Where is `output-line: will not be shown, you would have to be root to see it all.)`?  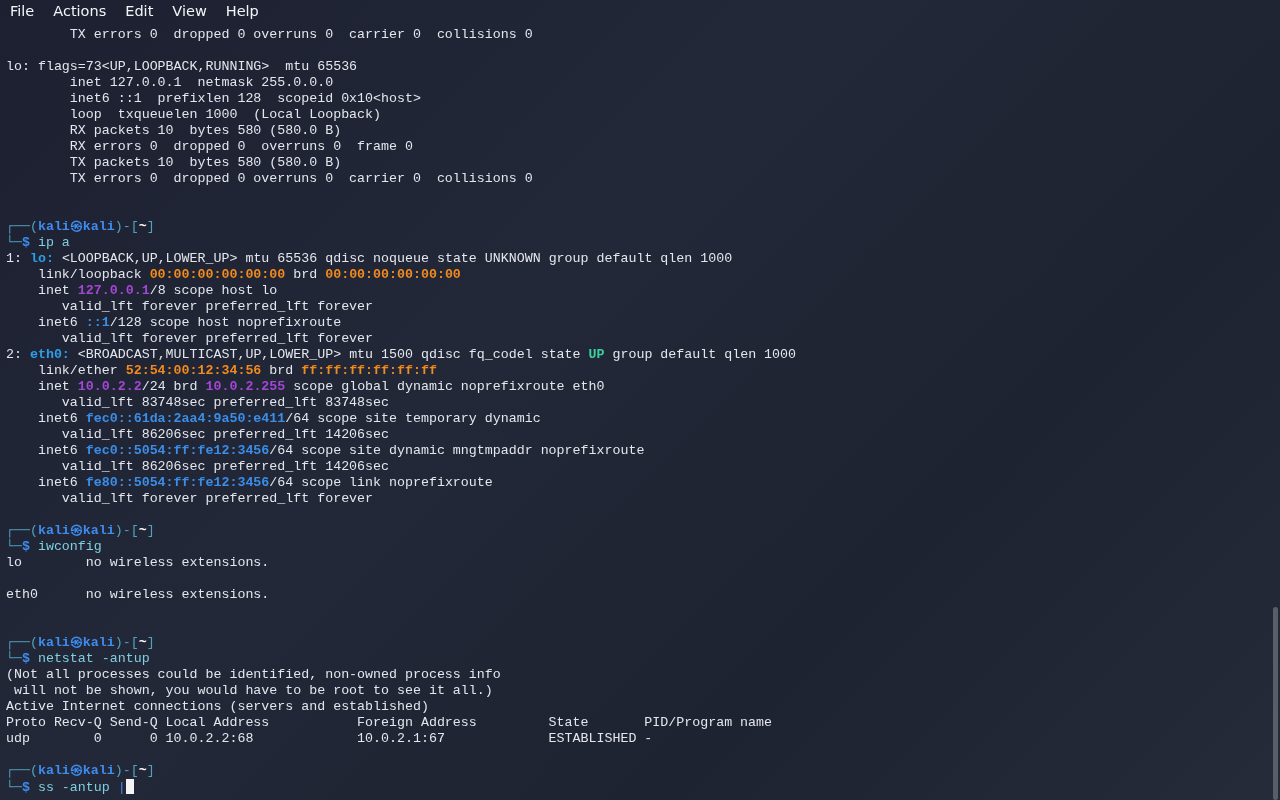 output-line: will not be shown, you would have to be root to see it all.) is located at coordinates (252, 690).